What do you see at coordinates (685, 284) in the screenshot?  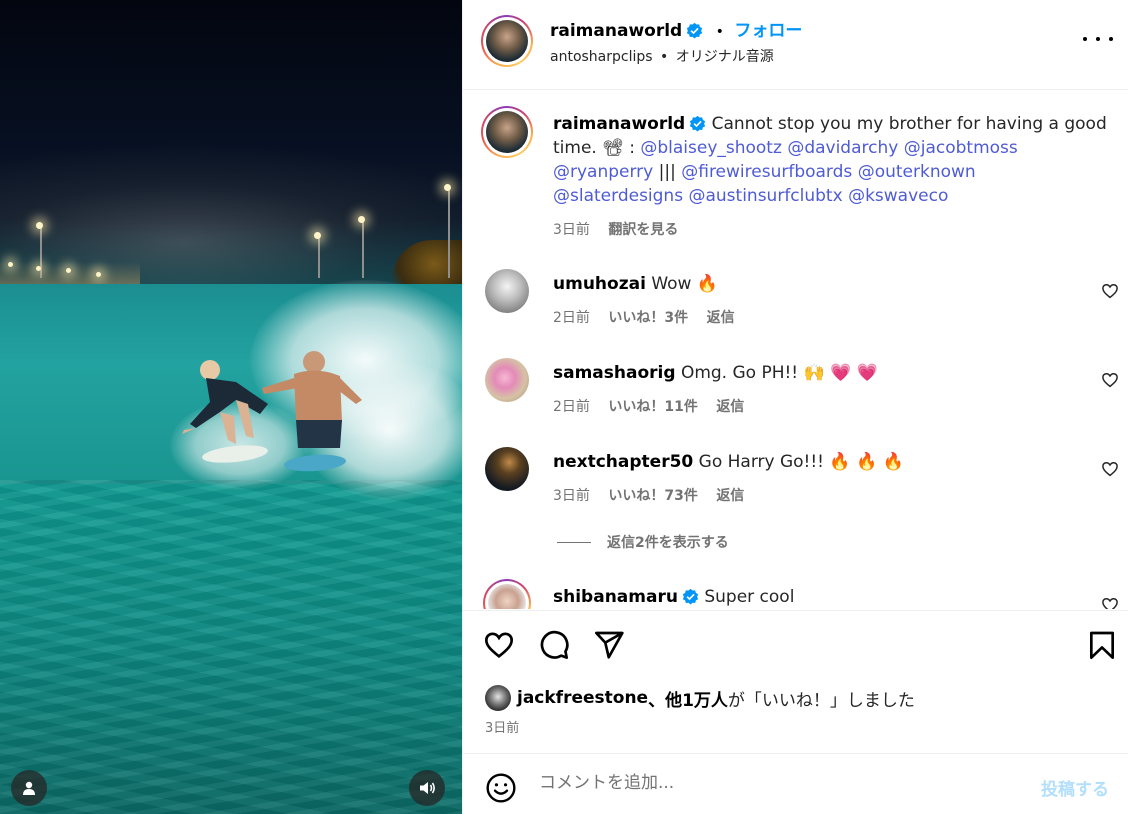 I see `comment-body: Wow 🔥` at bounding box center [685, 284].